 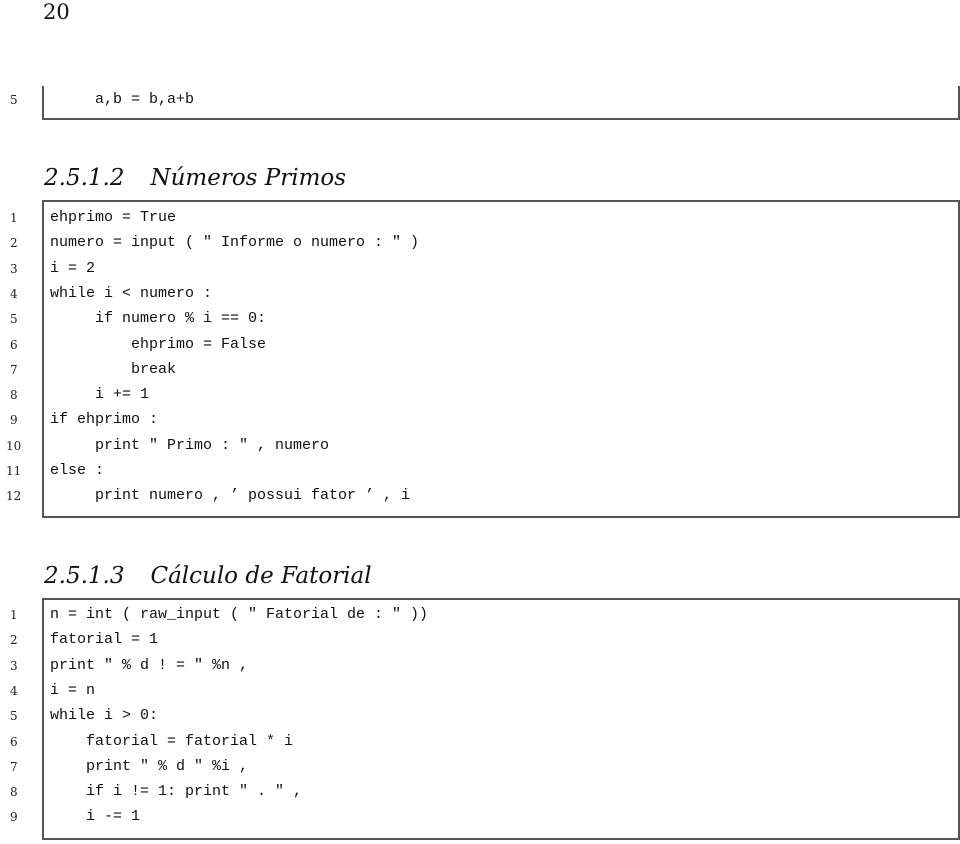 What do you see at coordinates (14, 496) in the screenshot?
I see `line-number: 12` at bounding box center [14, 496].